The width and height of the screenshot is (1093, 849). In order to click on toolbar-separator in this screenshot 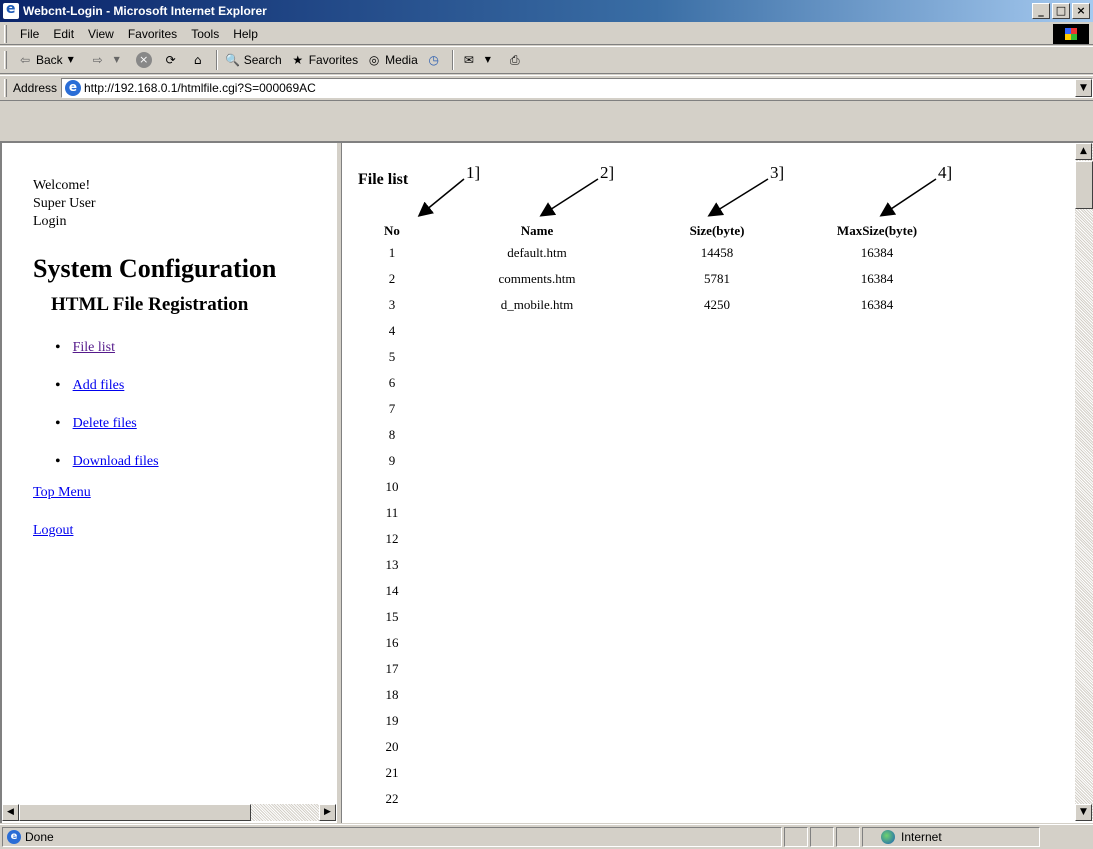, I will do `click(452, 60)`.